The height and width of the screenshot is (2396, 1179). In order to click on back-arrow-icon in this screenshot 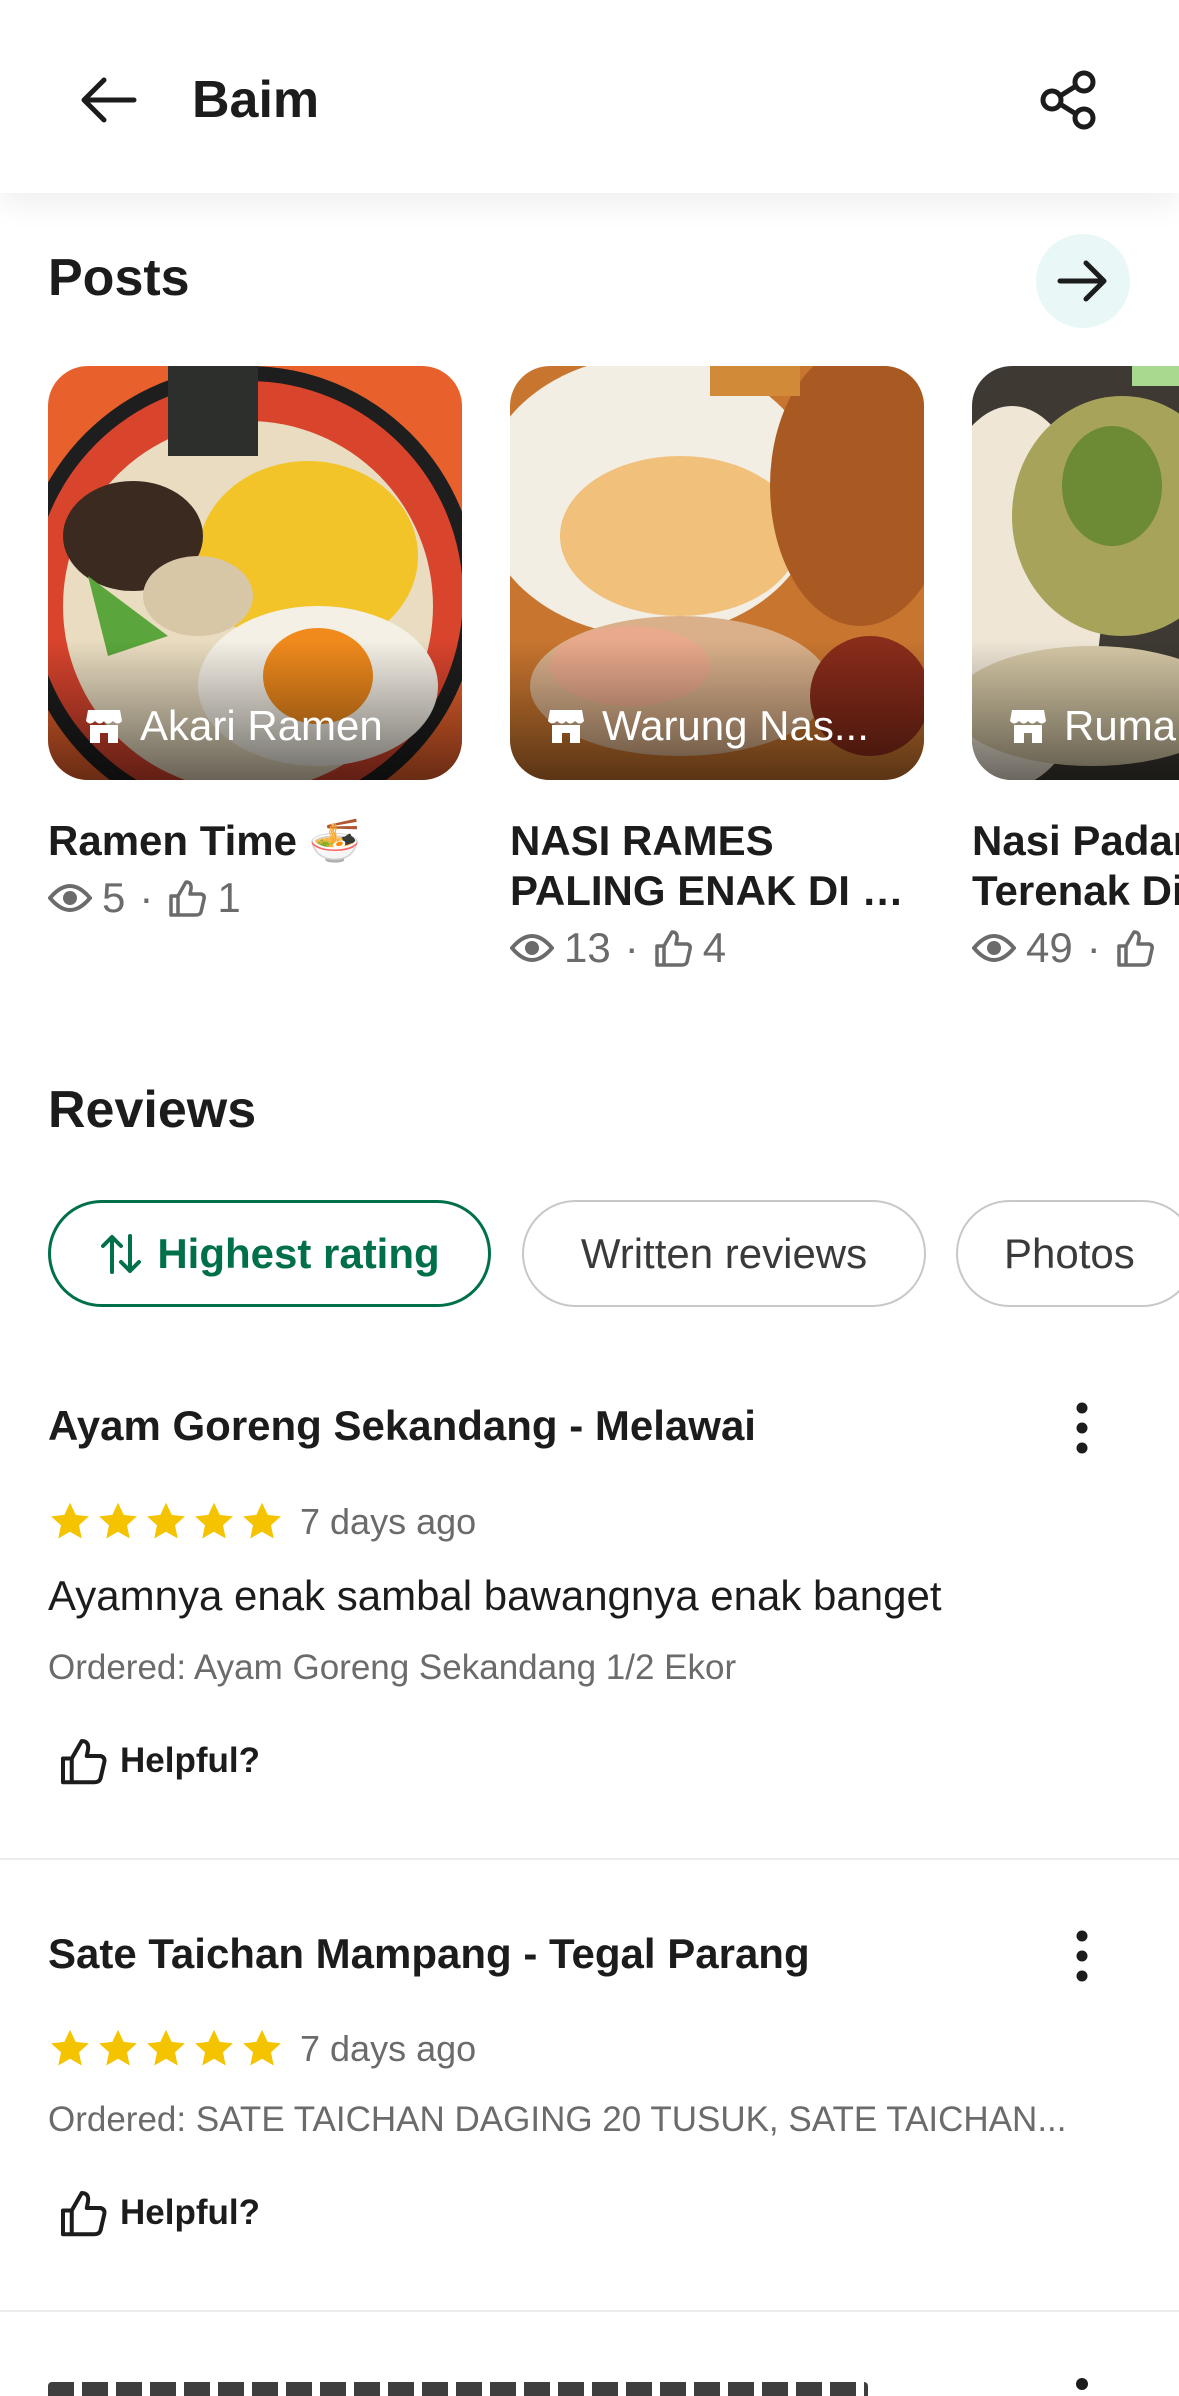, I will do `click(109, 100)`.